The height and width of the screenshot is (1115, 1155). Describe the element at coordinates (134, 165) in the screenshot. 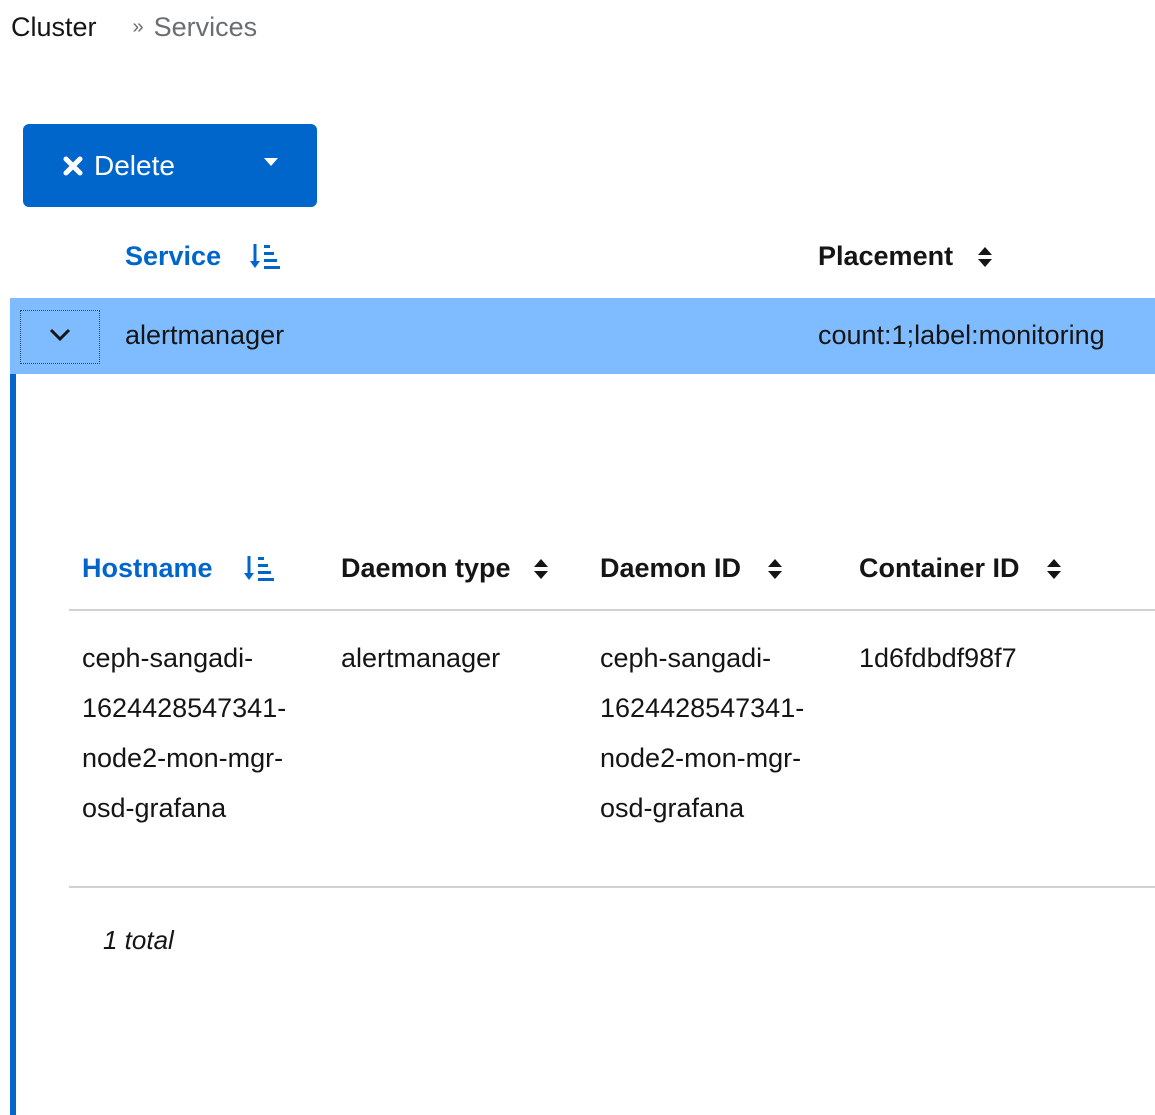

I see `delete-button-label: Delete` at that location.